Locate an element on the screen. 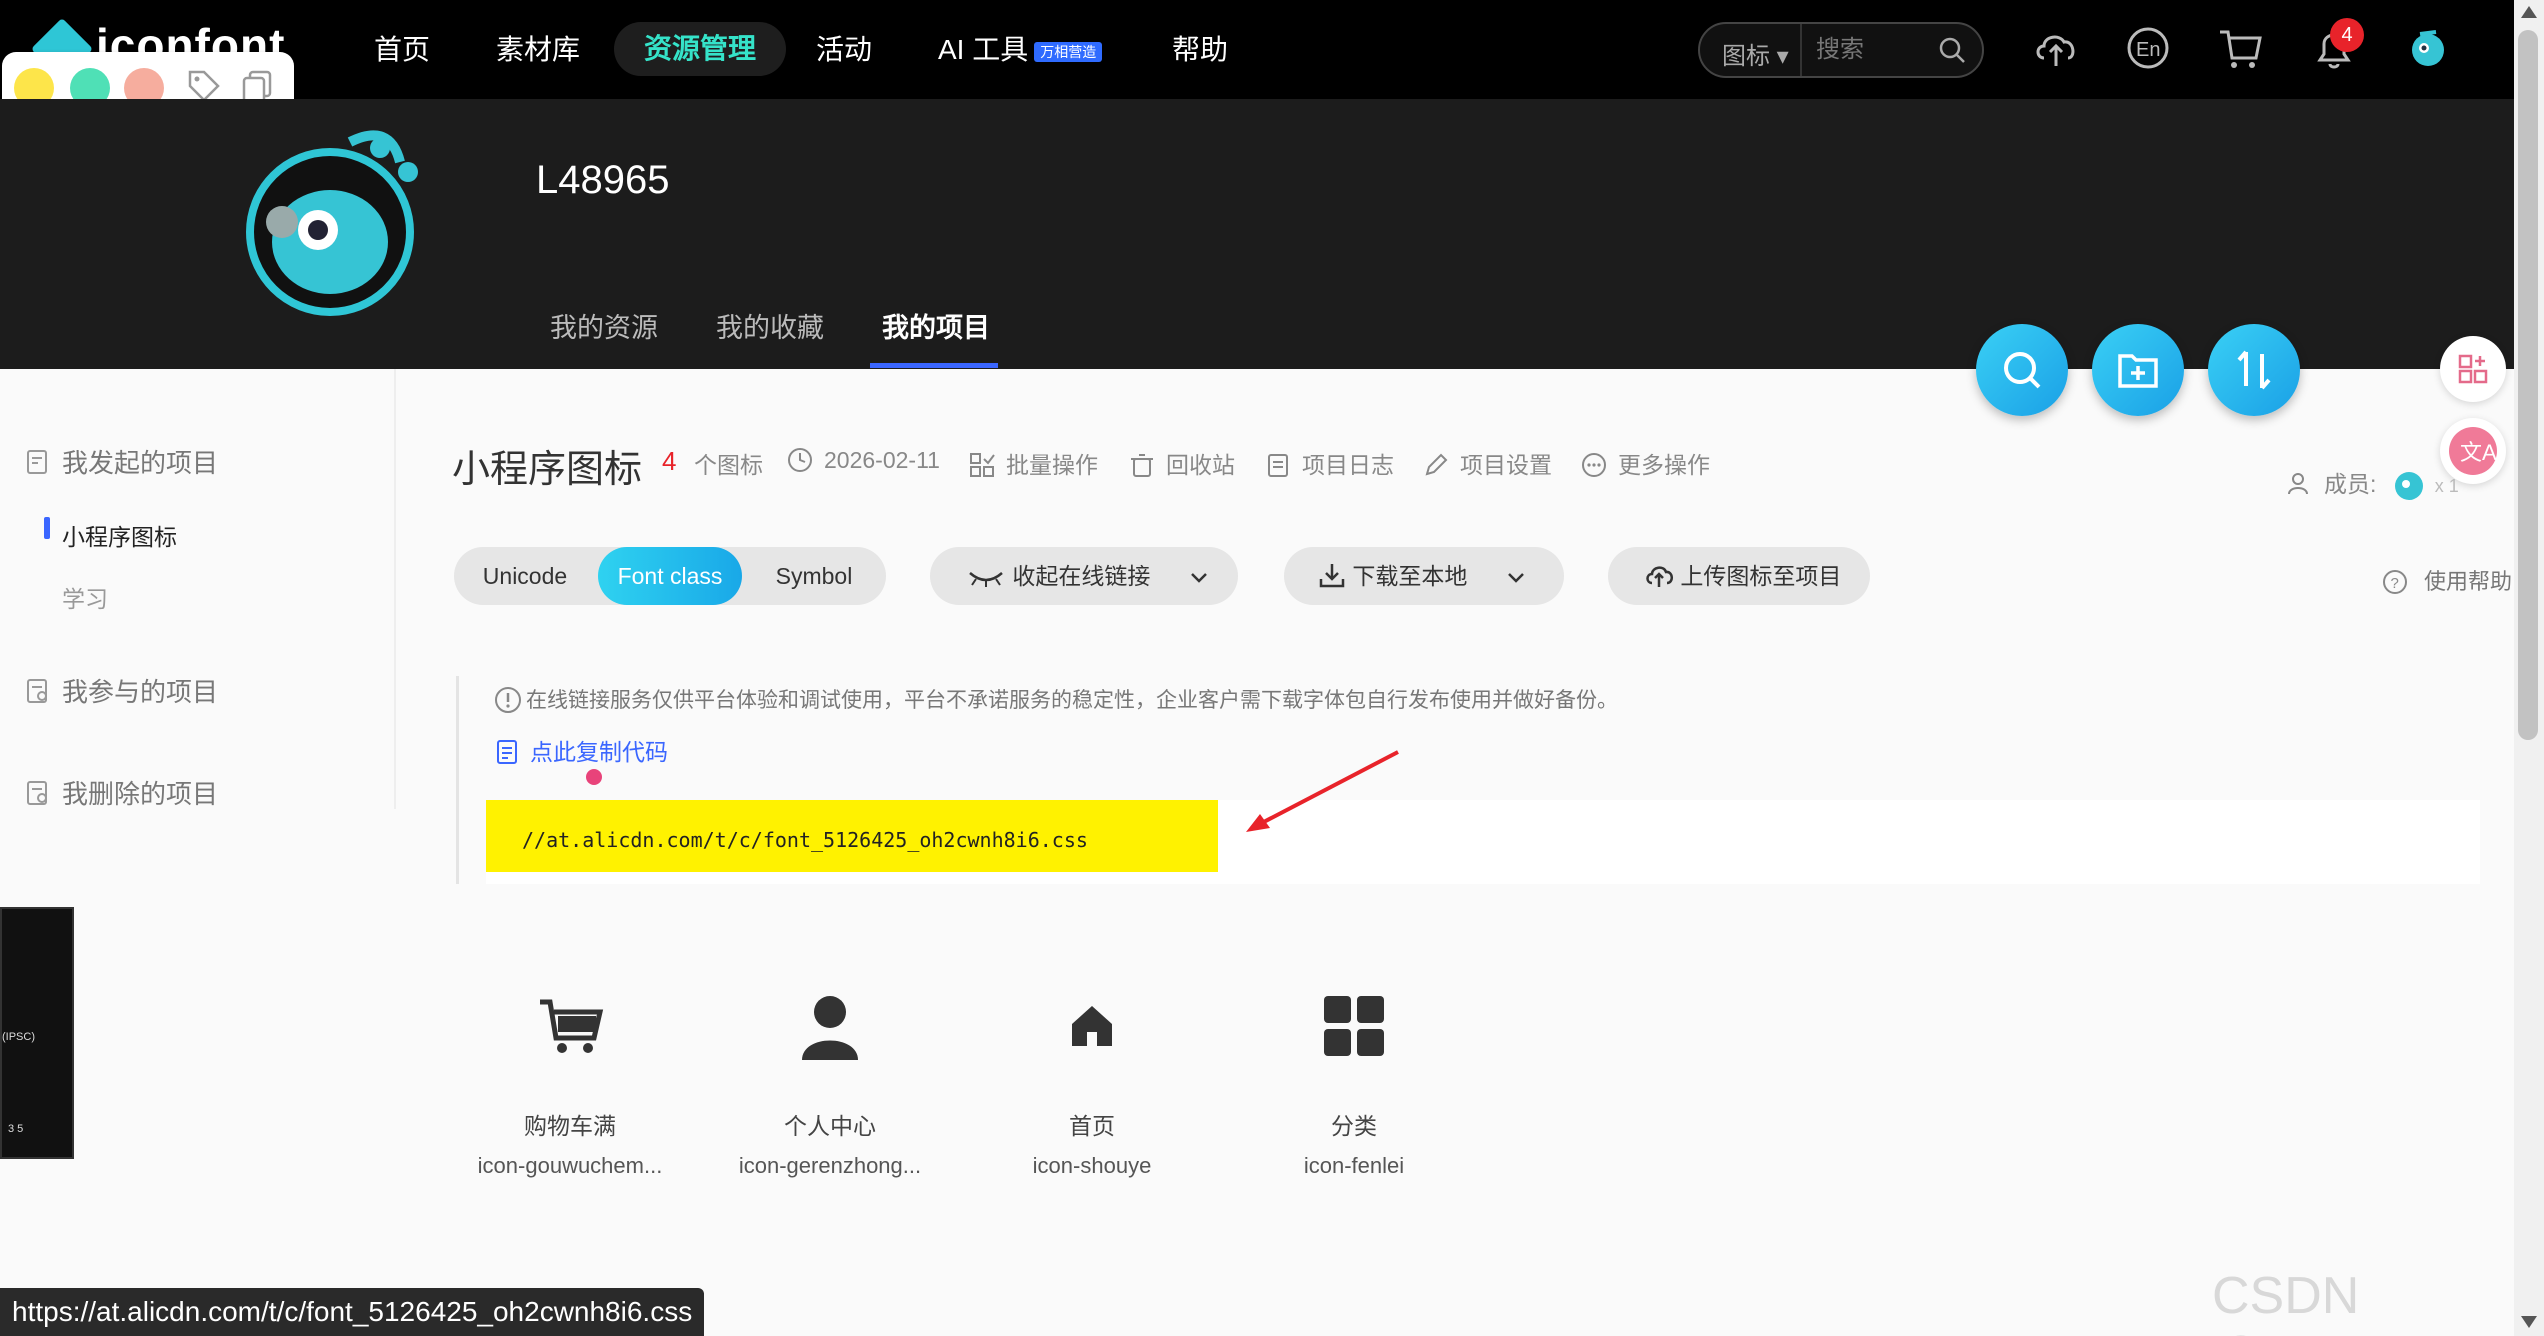 This screenshot has height=1336, width=2544. project-members: 成员: x 1 is located at coordinates (2372, 484).